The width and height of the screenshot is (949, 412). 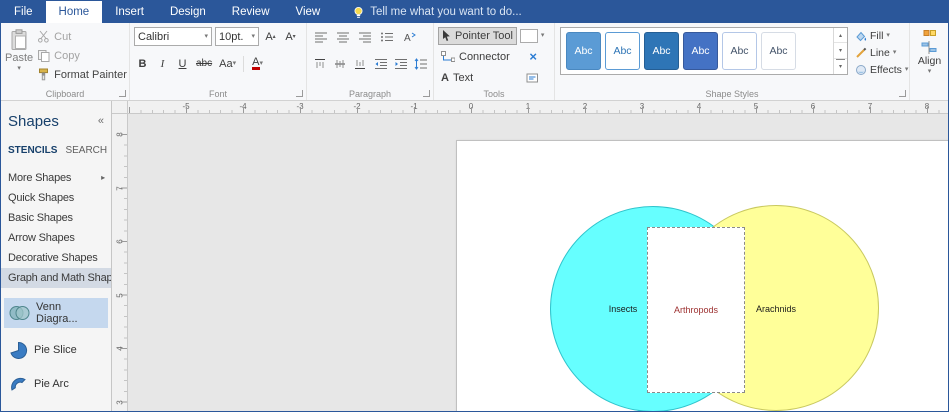 What do you see at coordinates (19, 56) in the screenshot?
I see `paste-button: Paste ▾` at bounding box center [19, 56].